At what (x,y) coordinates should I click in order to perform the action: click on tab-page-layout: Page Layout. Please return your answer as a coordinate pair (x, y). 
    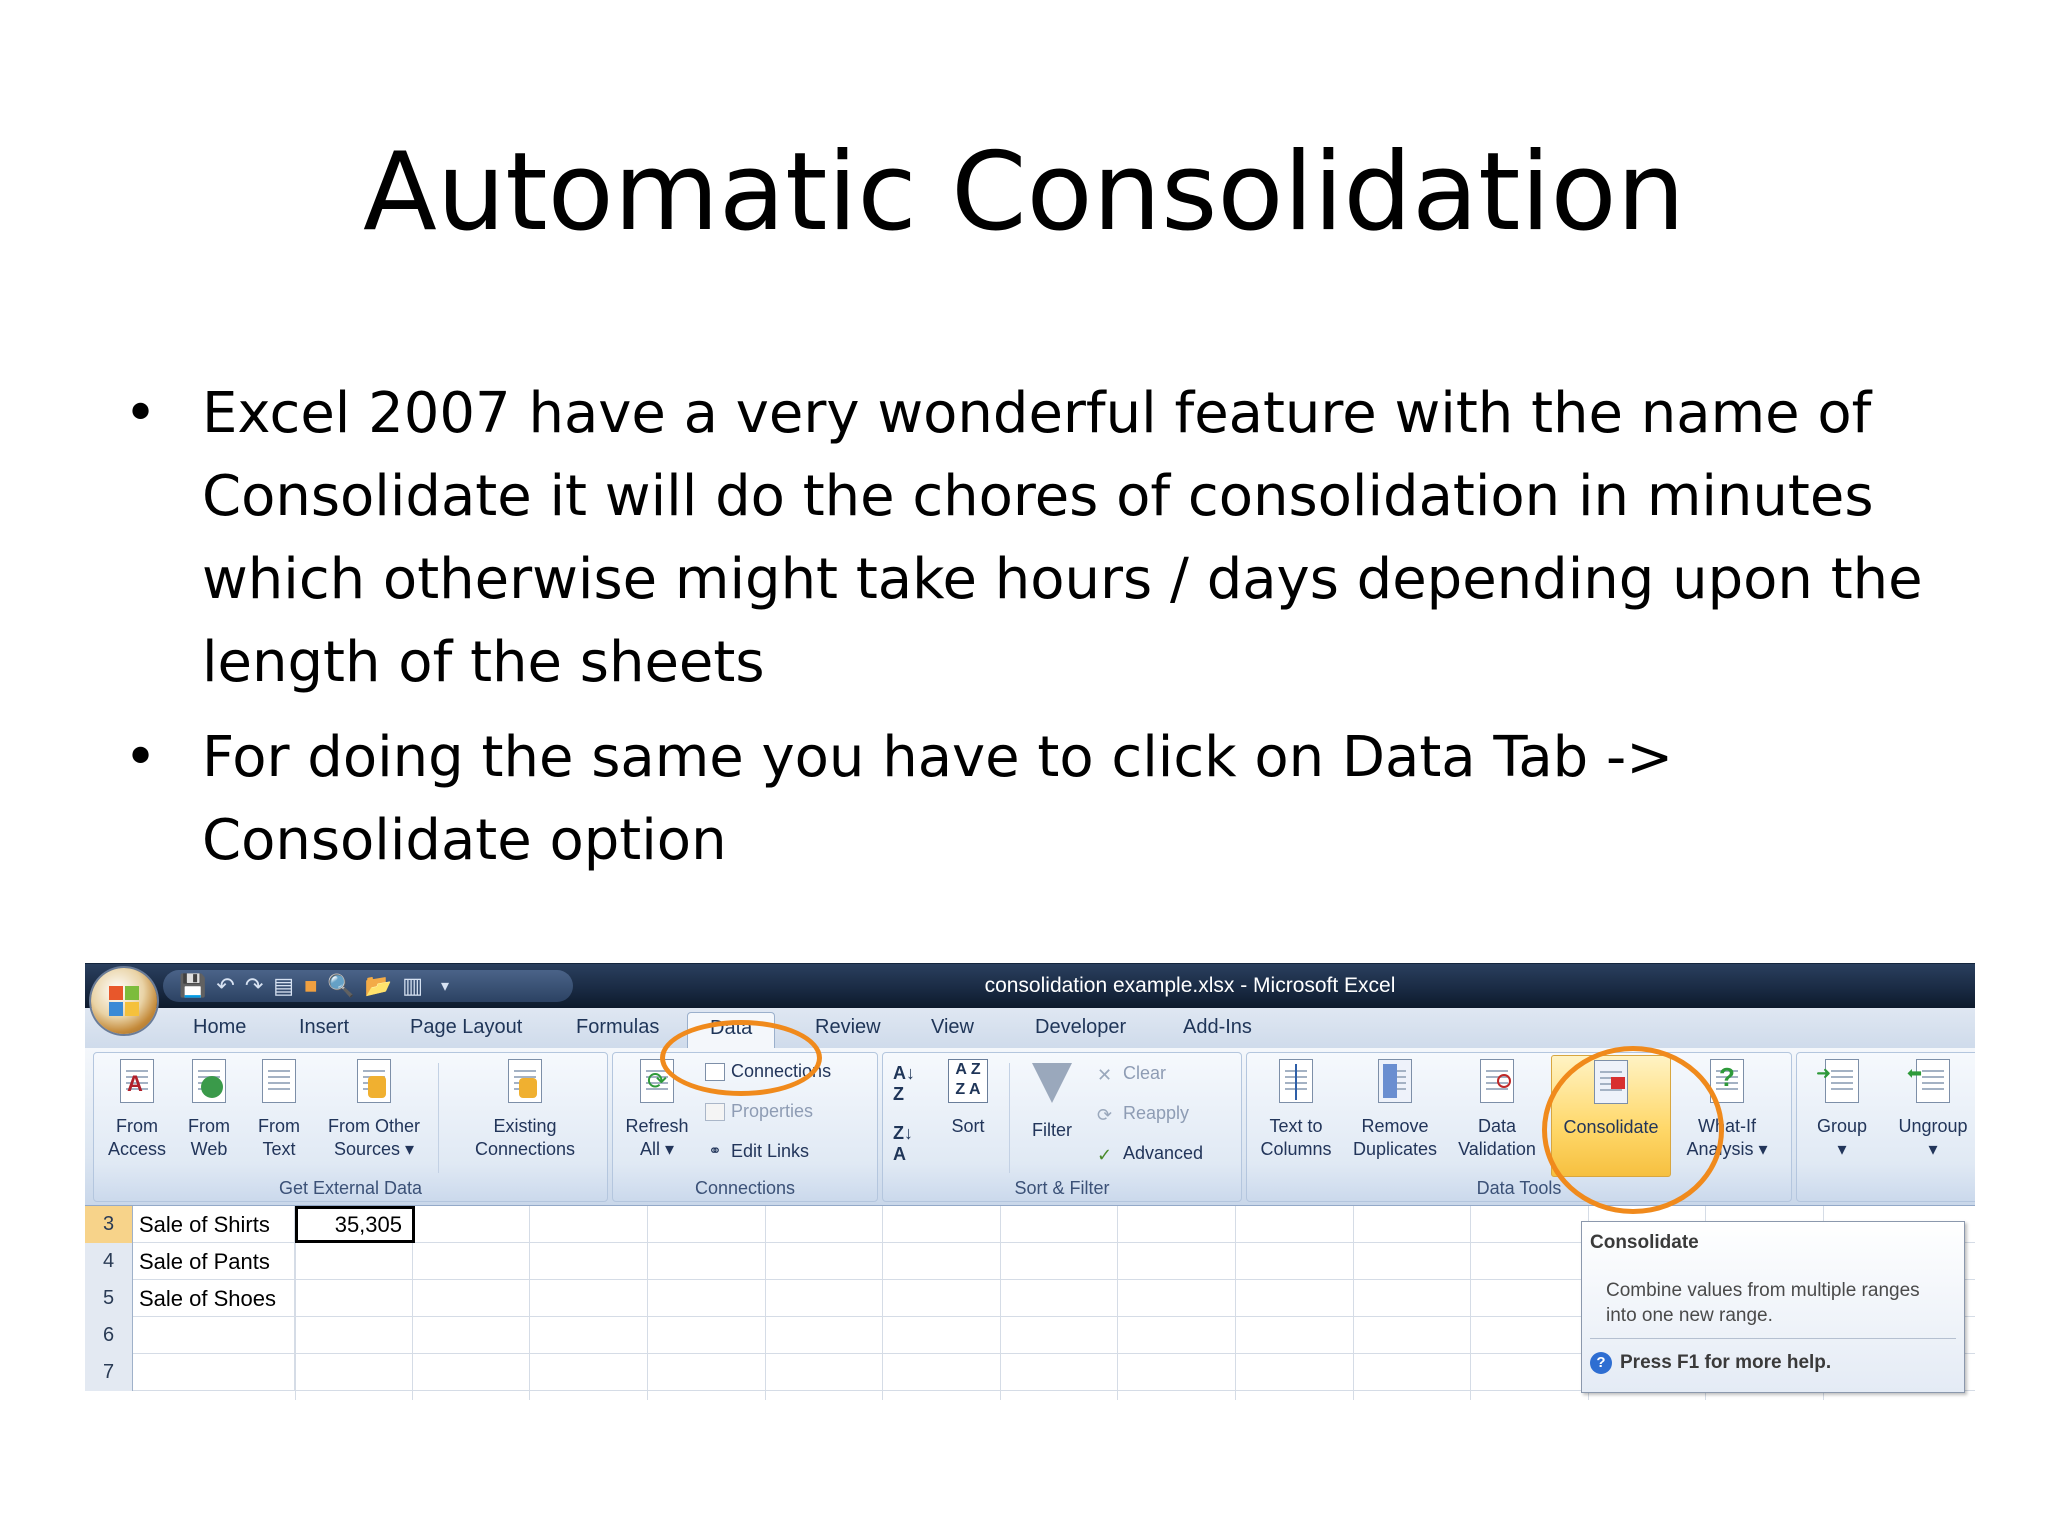
    Looking at the image, I should click on (466, 1027).